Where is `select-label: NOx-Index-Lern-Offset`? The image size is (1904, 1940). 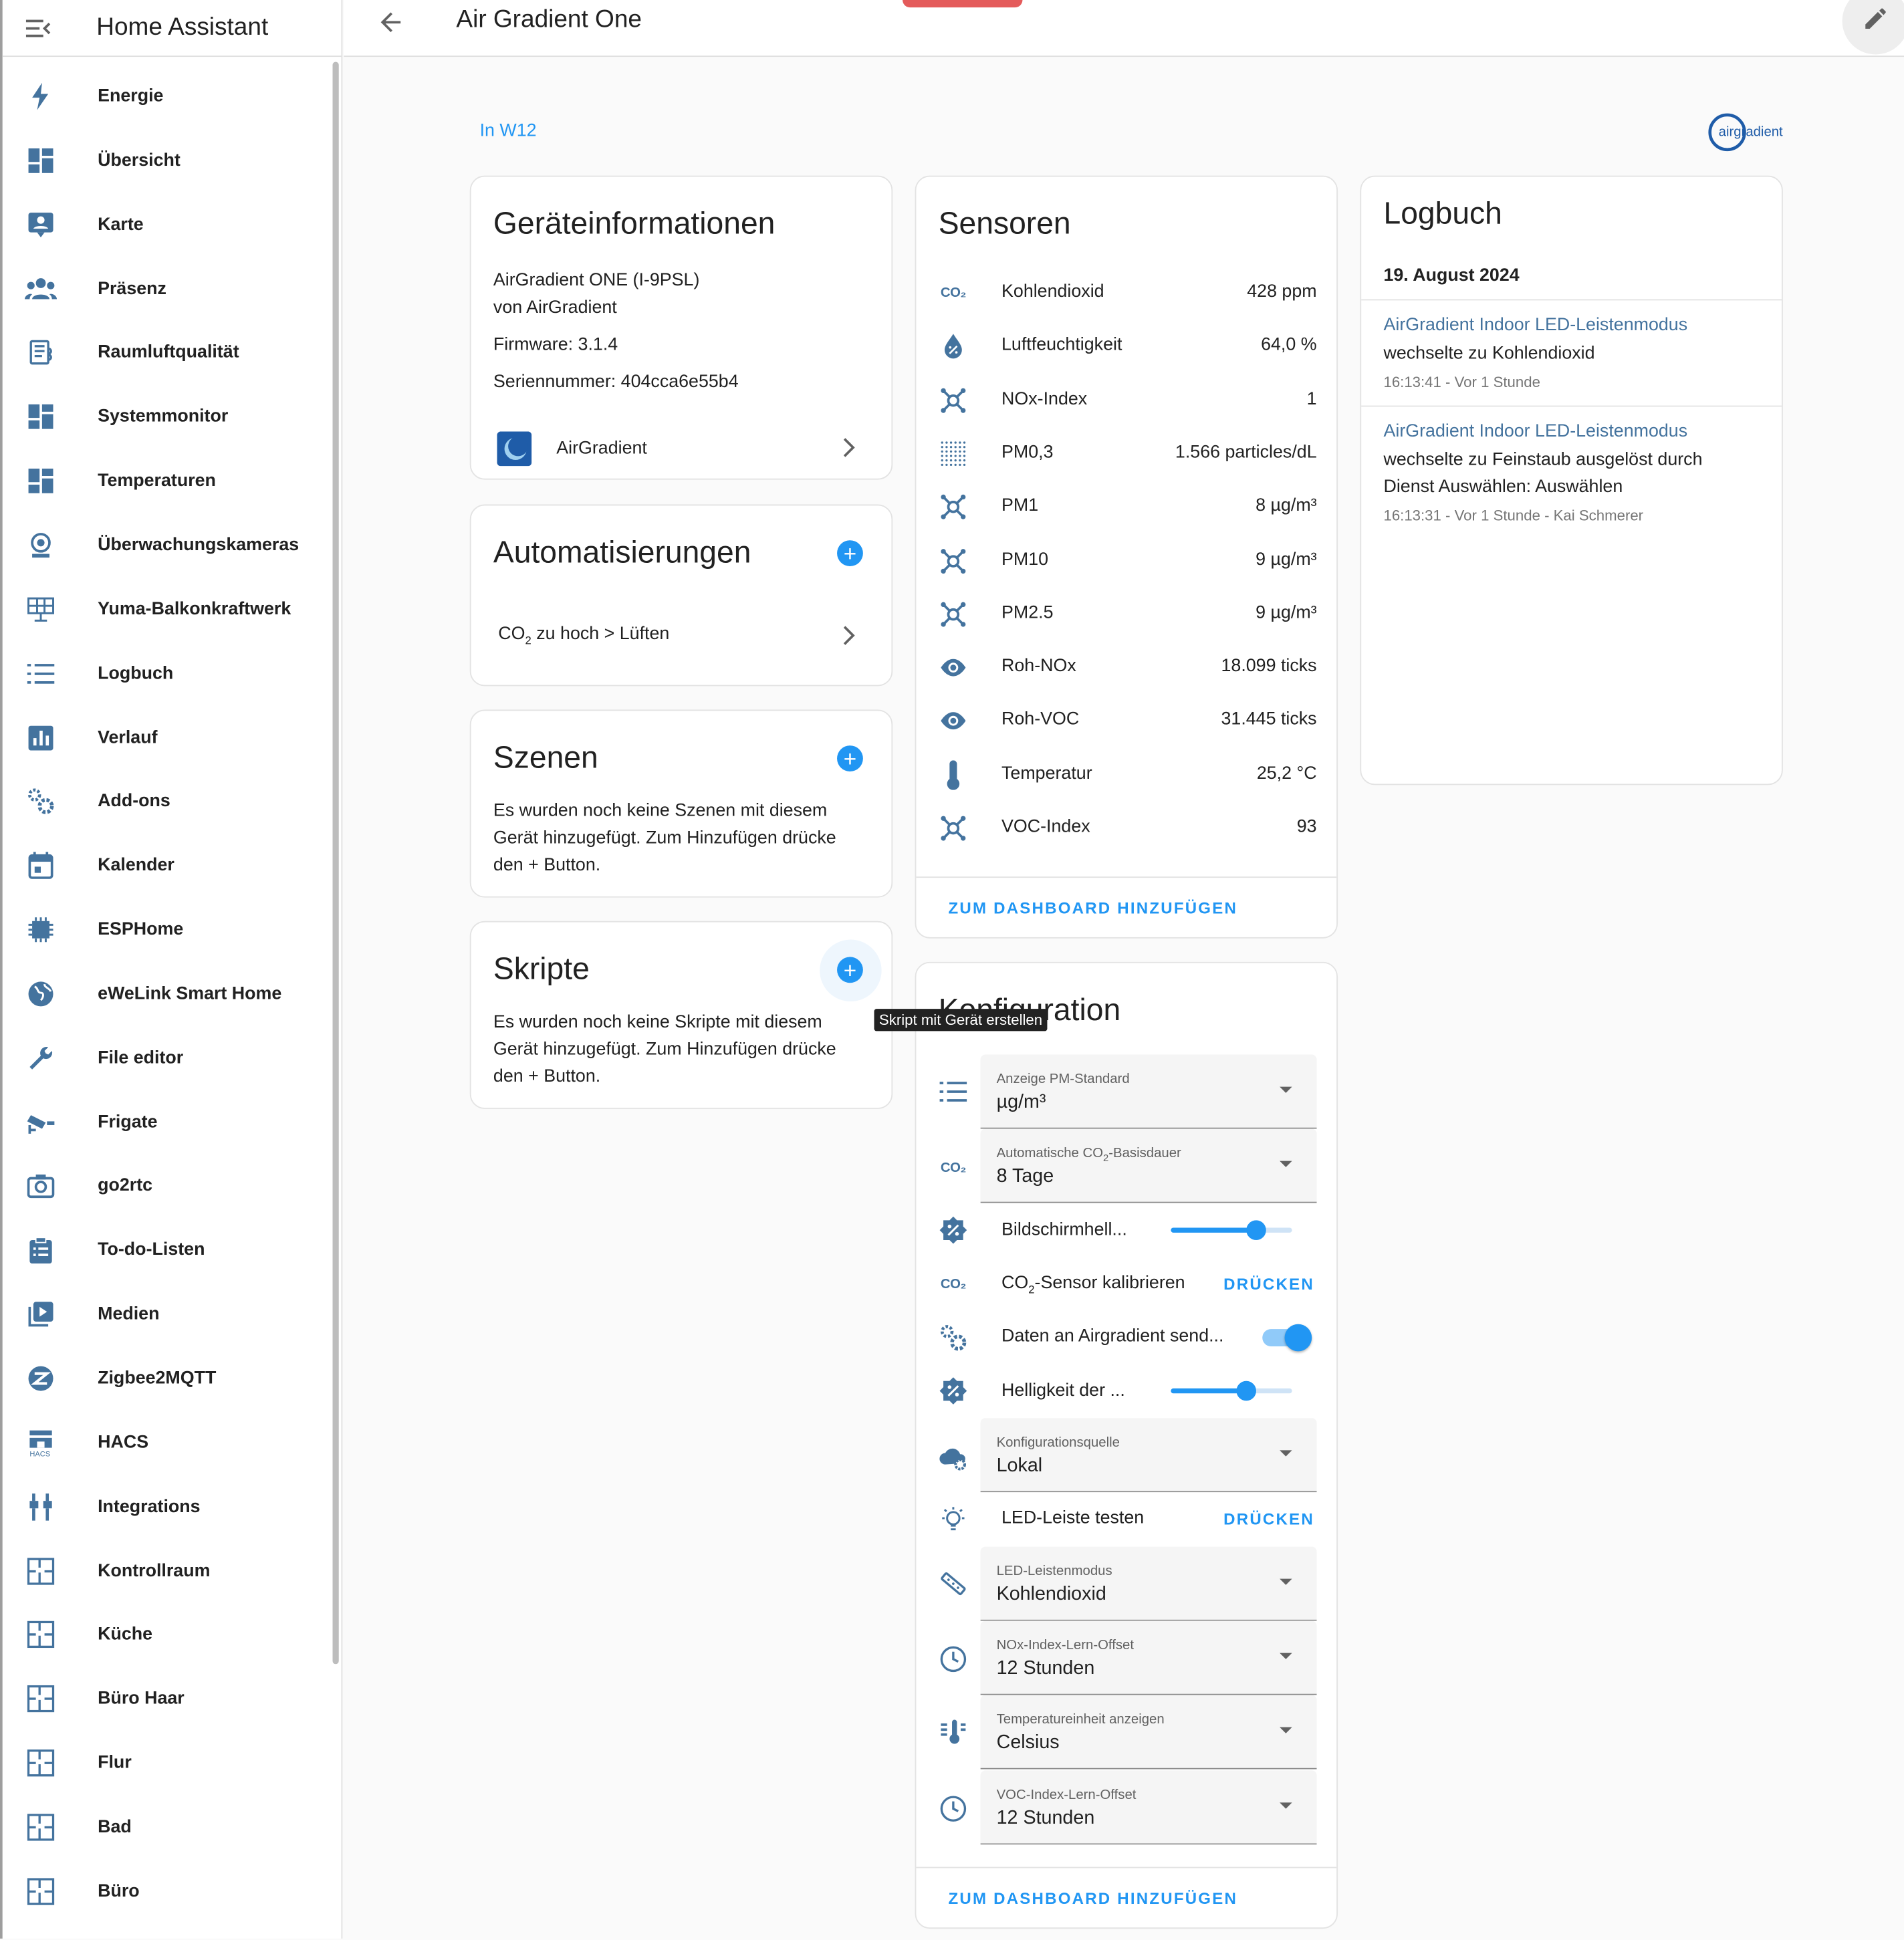
select-label: NOx-Index-Lern-Offset is located at coordinates (1065, 1645).